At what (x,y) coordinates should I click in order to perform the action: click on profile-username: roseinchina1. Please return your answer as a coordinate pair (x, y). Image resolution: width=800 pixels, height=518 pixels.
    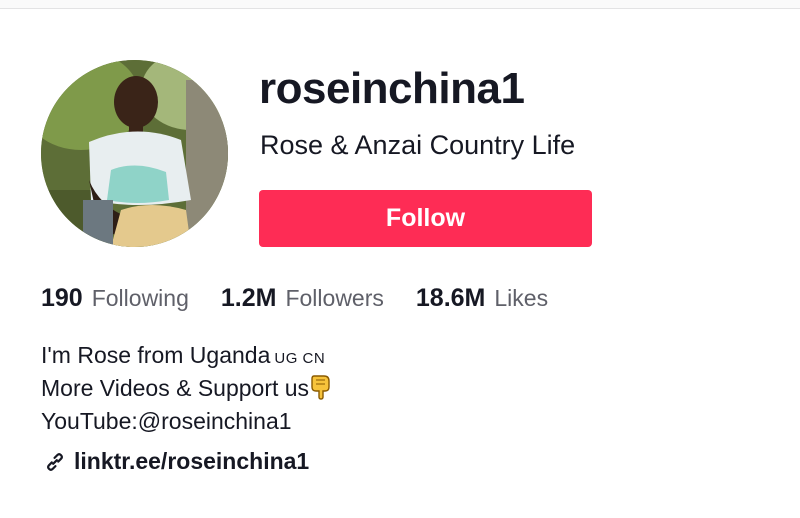
    Looking at the image, I should click on (392, 88).